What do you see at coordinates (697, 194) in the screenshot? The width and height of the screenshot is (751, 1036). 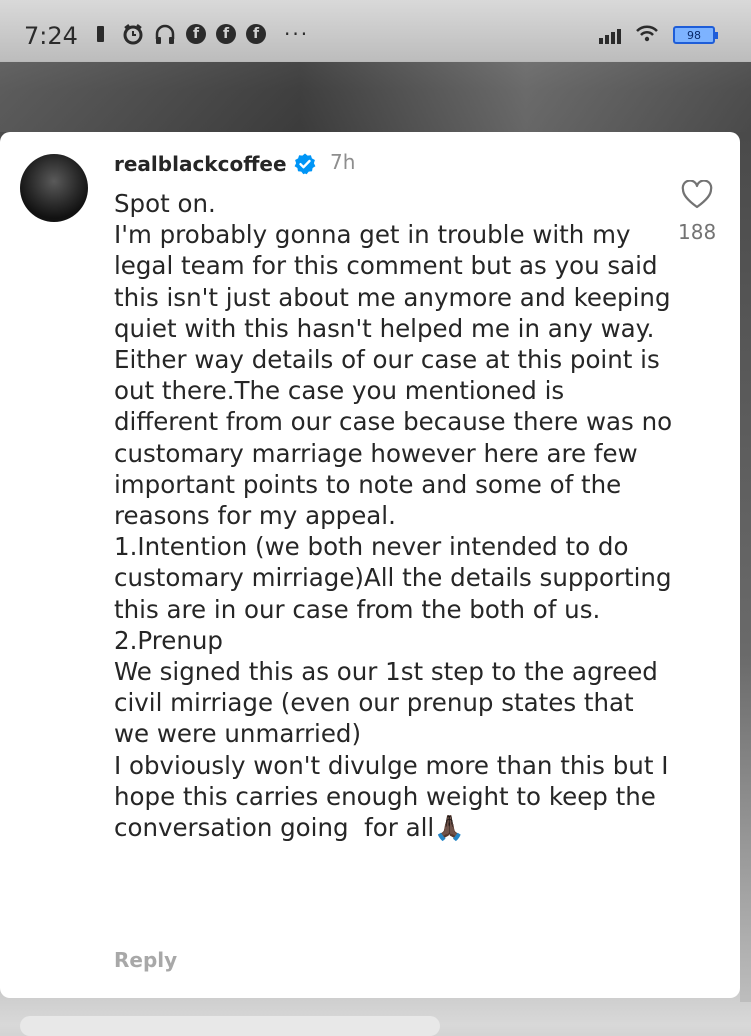 I see `like-heart-icon` at bounding box center [697, 194].